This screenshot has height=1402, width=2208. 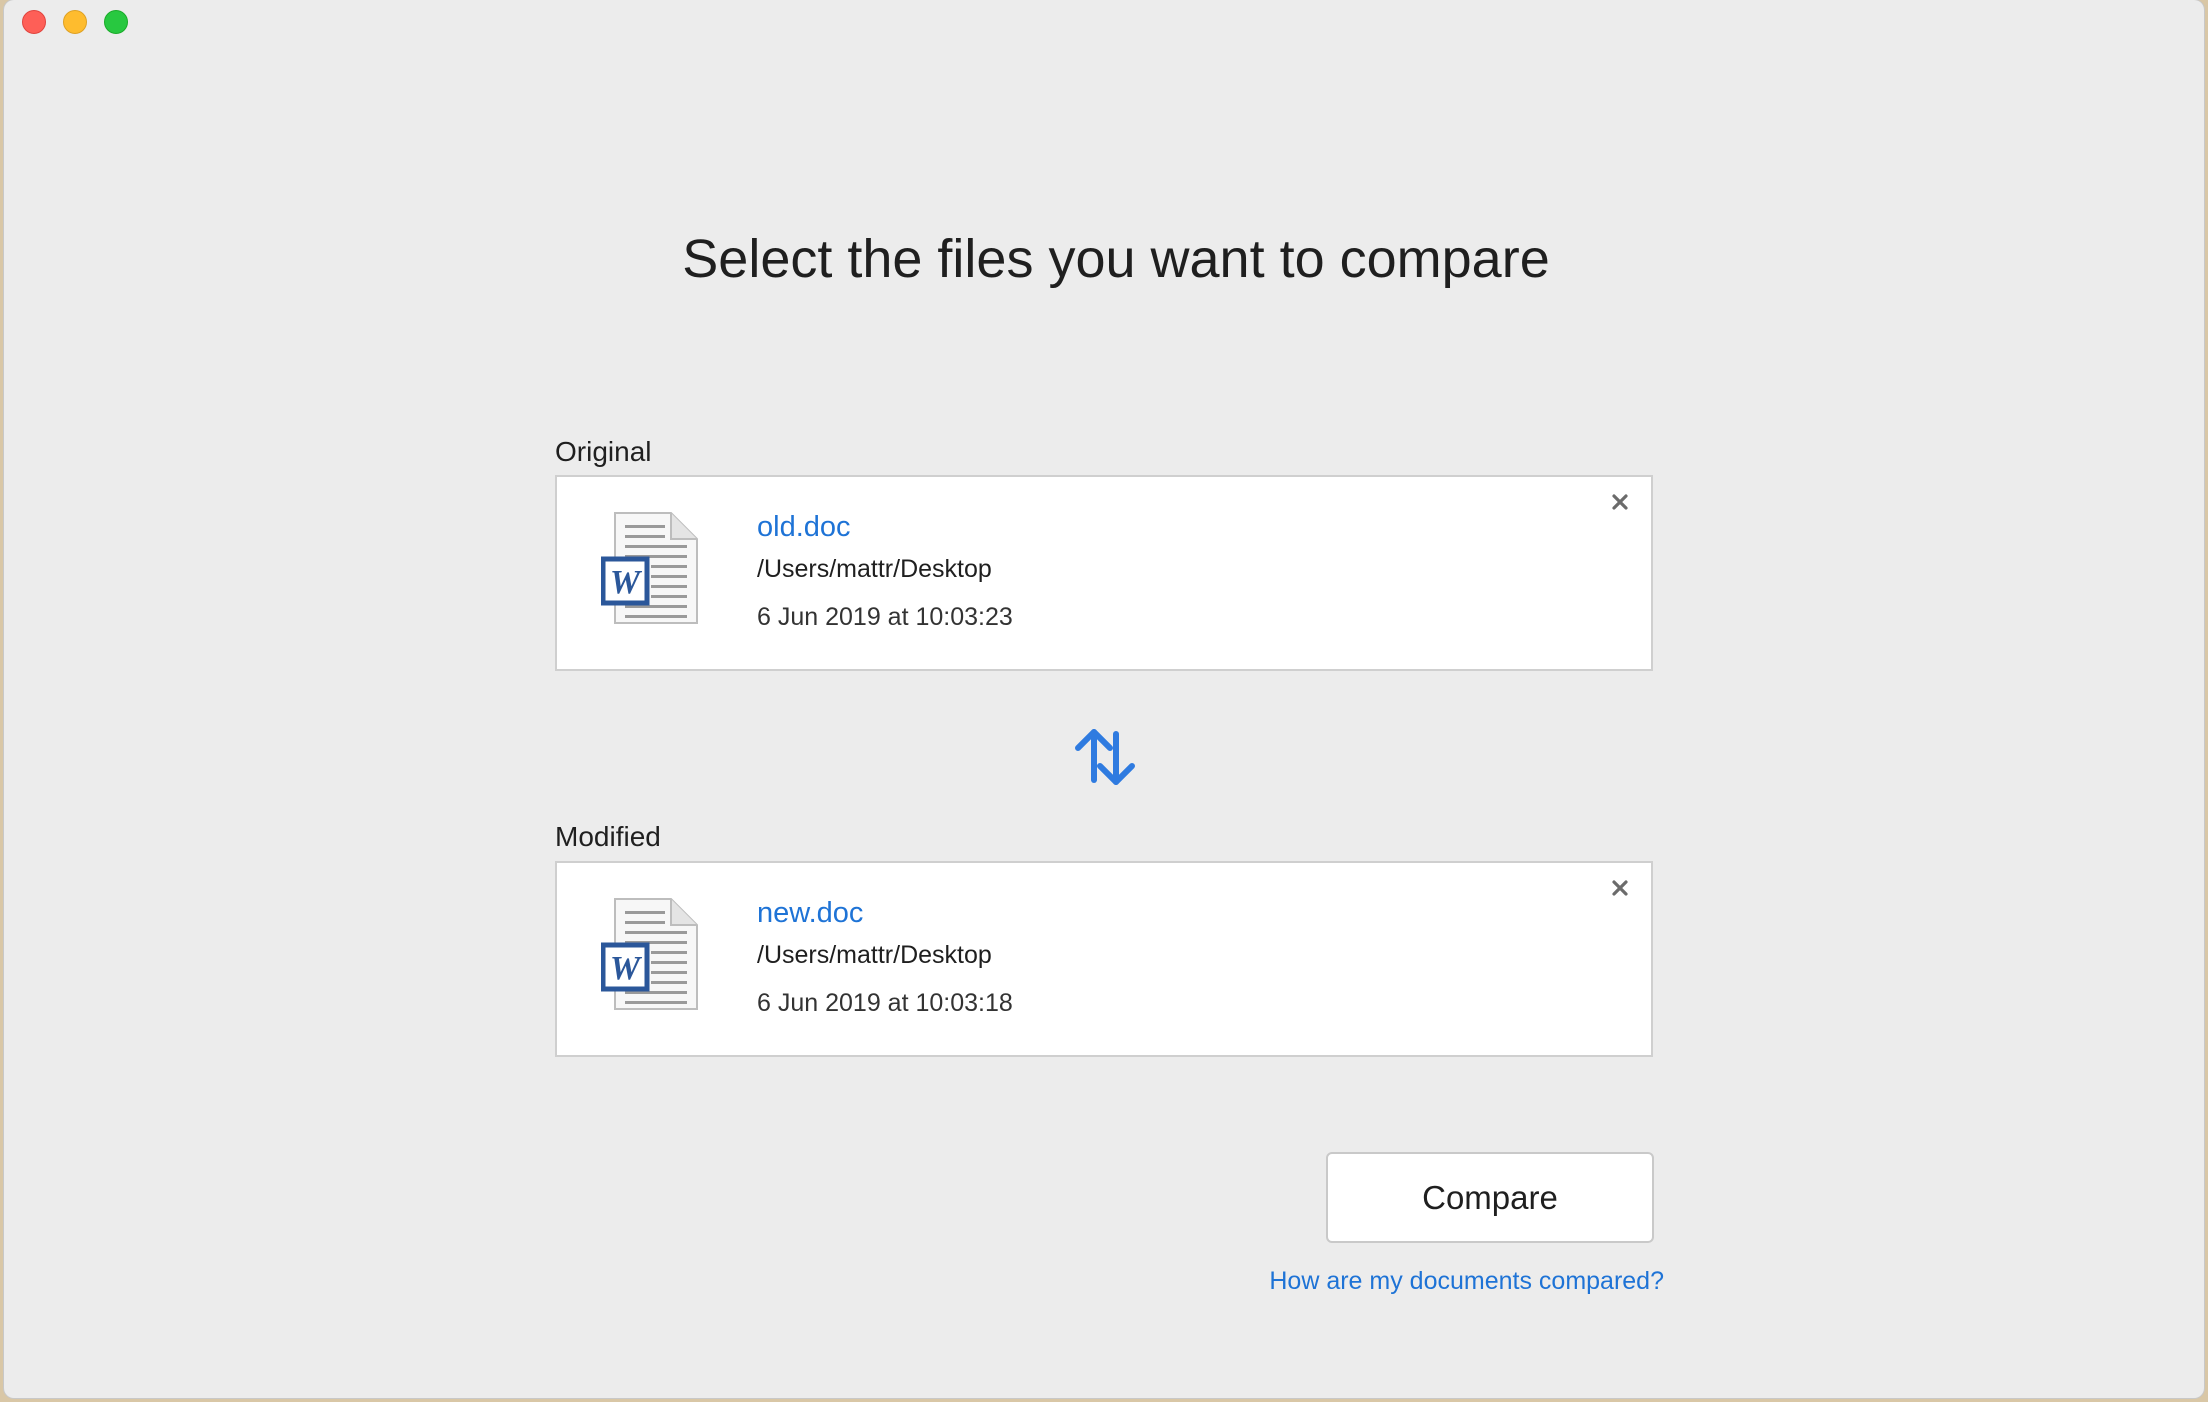 I want to click on original-file-date: 6 Jun 2019 at 10:03:23, so click(x=885, y=617).